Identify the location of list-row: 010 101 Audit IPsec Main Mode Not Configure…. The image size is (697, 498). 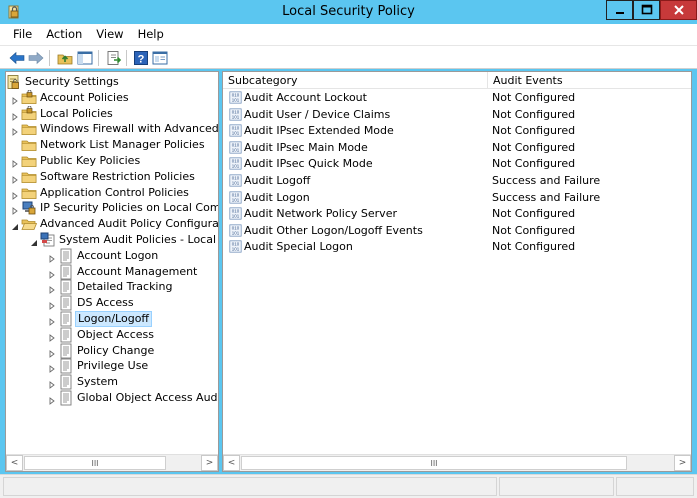
(457, 148).